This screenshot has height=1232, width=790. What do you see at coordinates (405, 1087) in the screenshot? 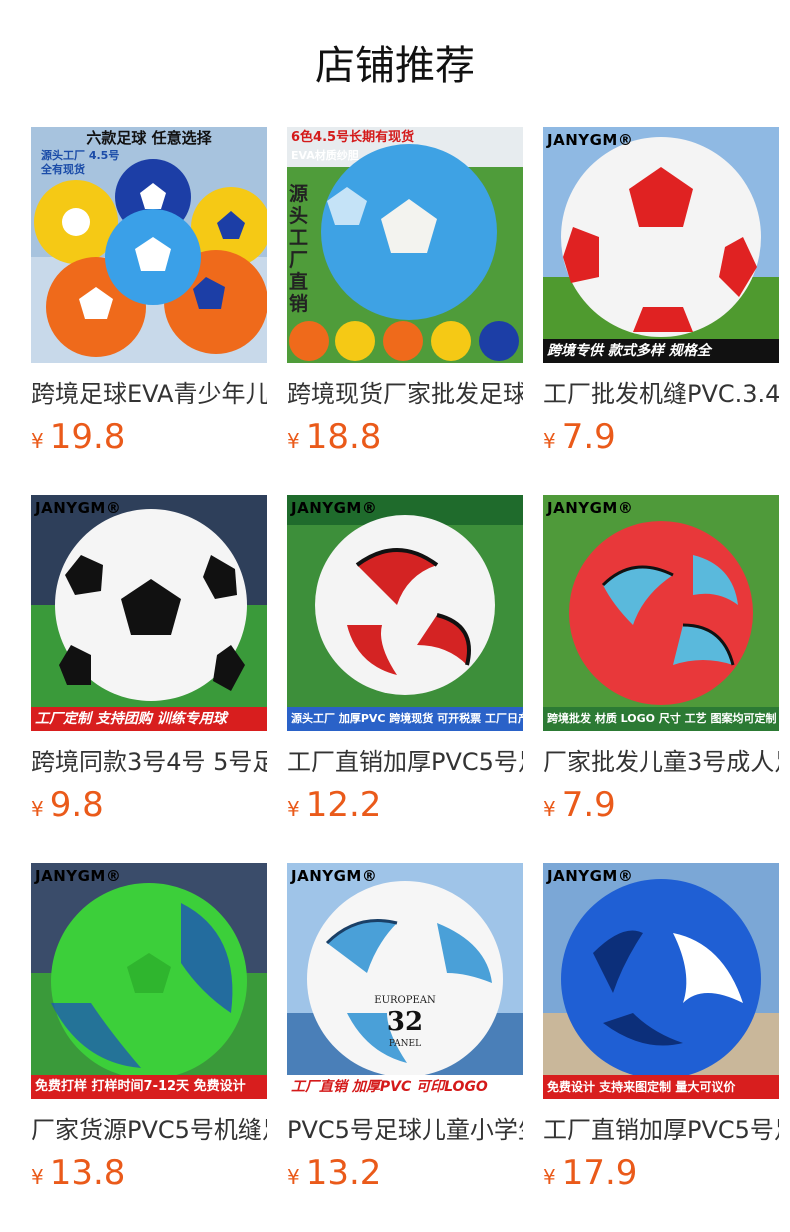
I see `image-banner: 工厂直销 加厚PVC 可印LOGO` at bounding box center [405, 1087].